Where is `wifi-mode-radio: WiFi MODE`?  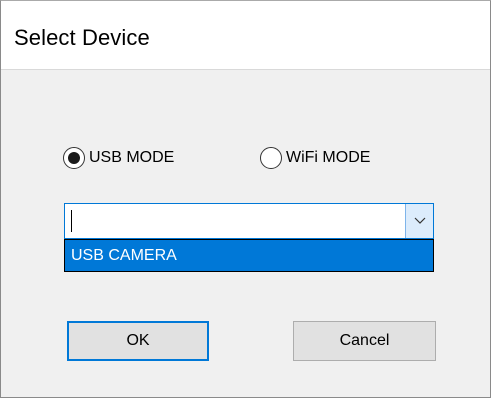 wifi-mode-radio: WiFi MODE is located at coordinates (315, 158).